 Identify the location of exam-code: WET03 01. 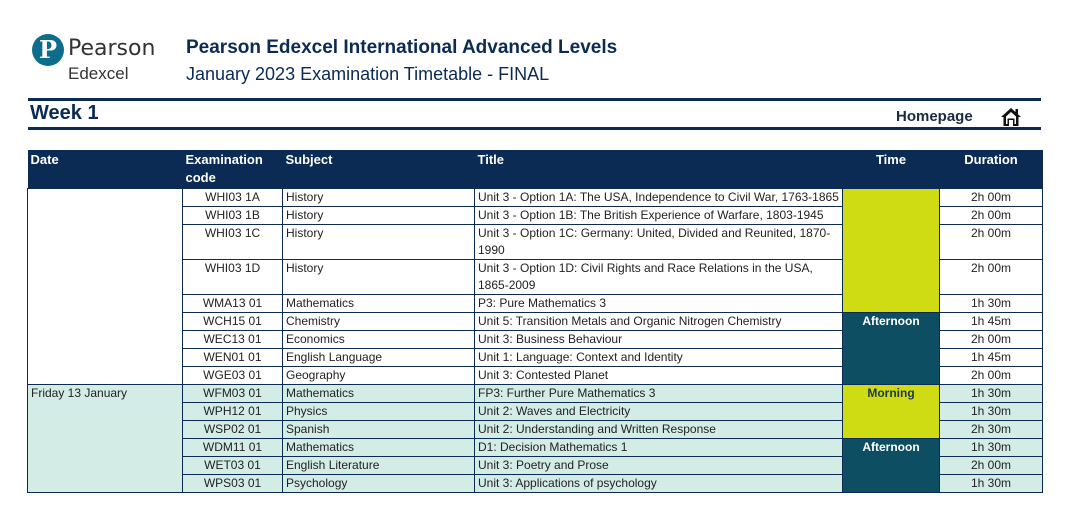
(232, 465).